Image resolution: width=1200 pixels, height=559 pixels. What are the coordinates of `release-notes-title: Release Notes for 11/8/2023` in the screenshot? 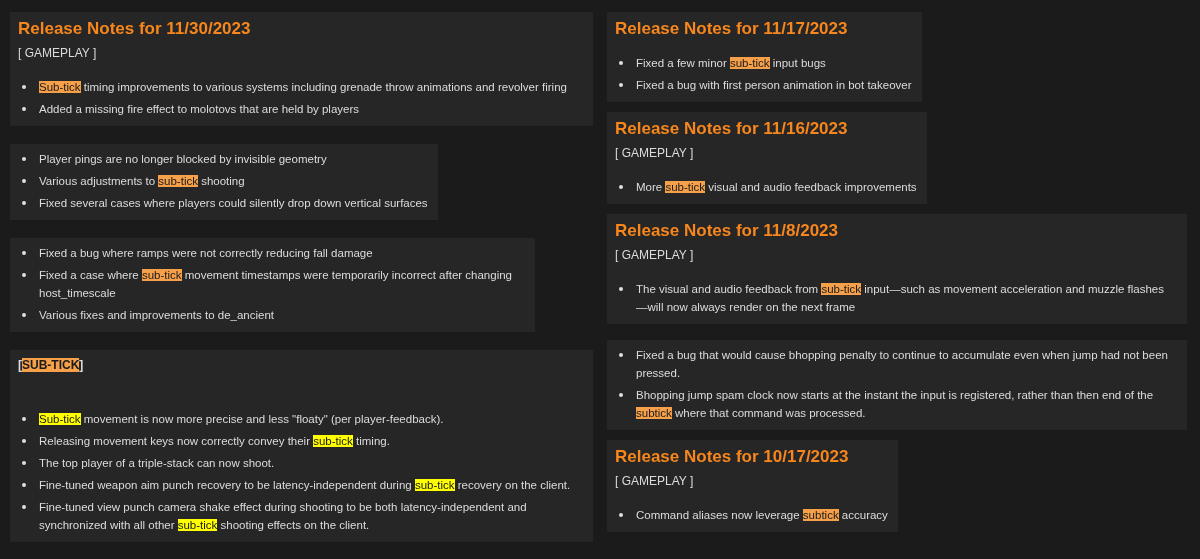 It's located at (727, 231).